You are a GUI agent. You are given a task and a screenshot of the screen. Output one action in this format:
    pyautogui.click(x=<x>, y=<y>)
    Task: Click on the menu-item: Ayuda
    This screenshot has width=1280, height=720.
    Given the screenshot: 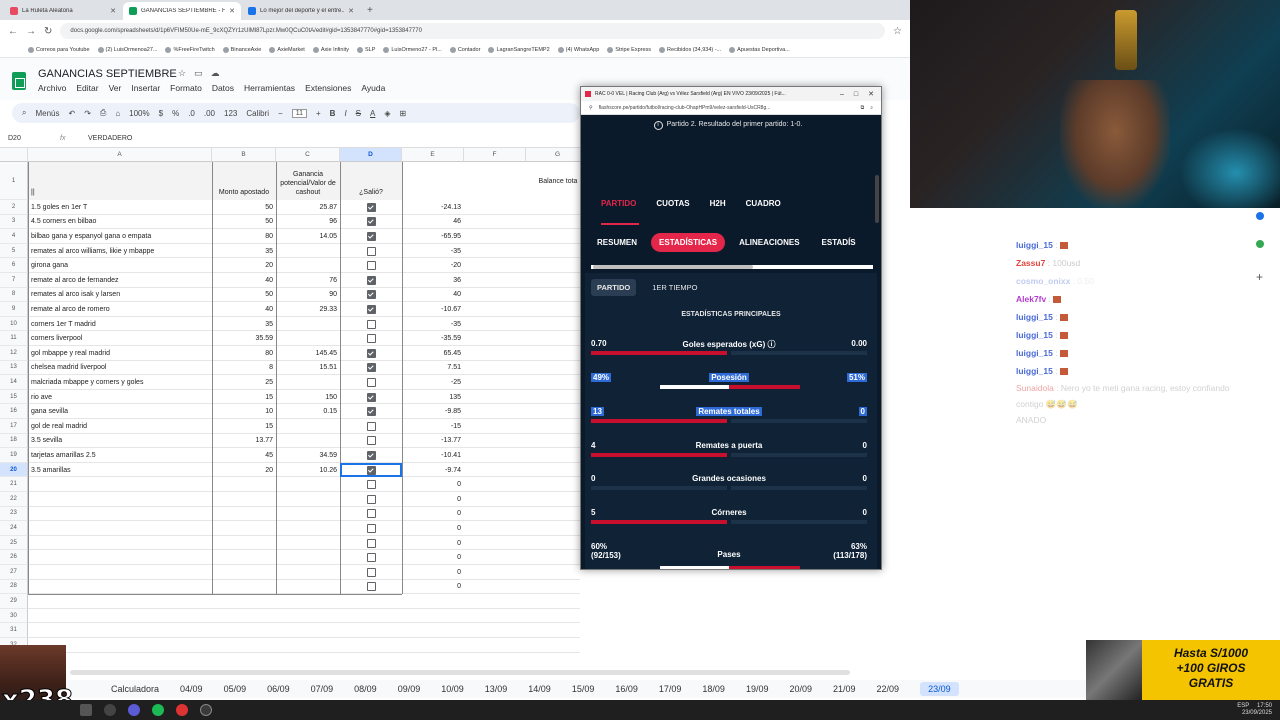 What is the action you would take?
    pyautogui.click(x=373, y=88)
    